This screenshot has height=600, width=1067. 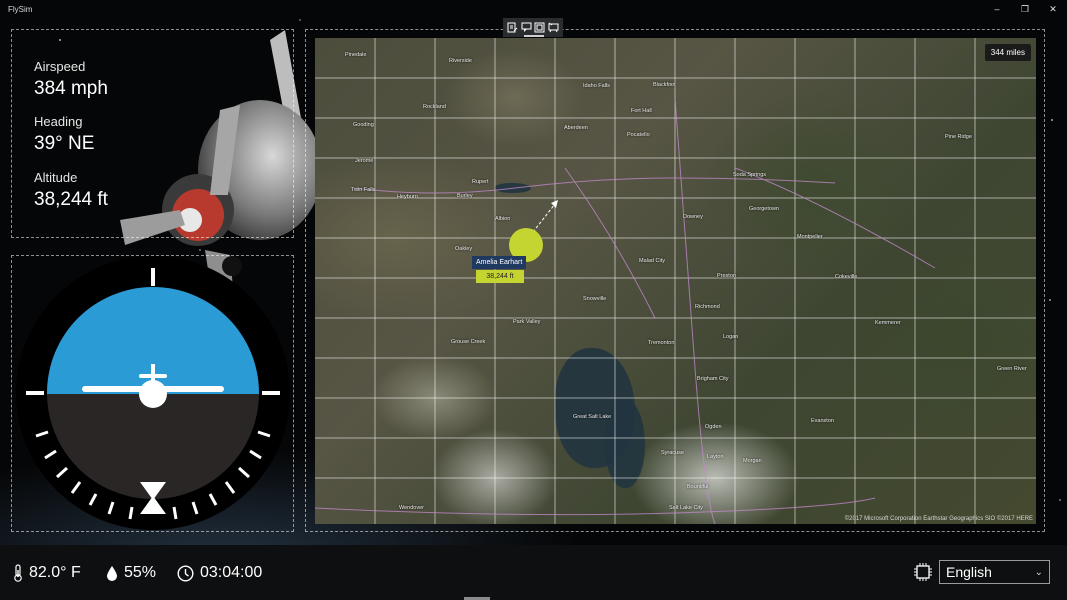 I want to click on clock-icon, so click(x=185, y=573).